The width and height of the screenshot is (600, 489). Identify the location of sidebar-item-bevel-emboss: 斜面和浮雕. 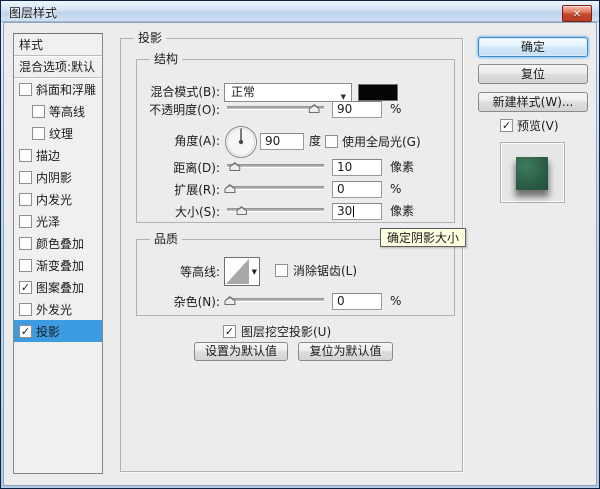
(58, 89).